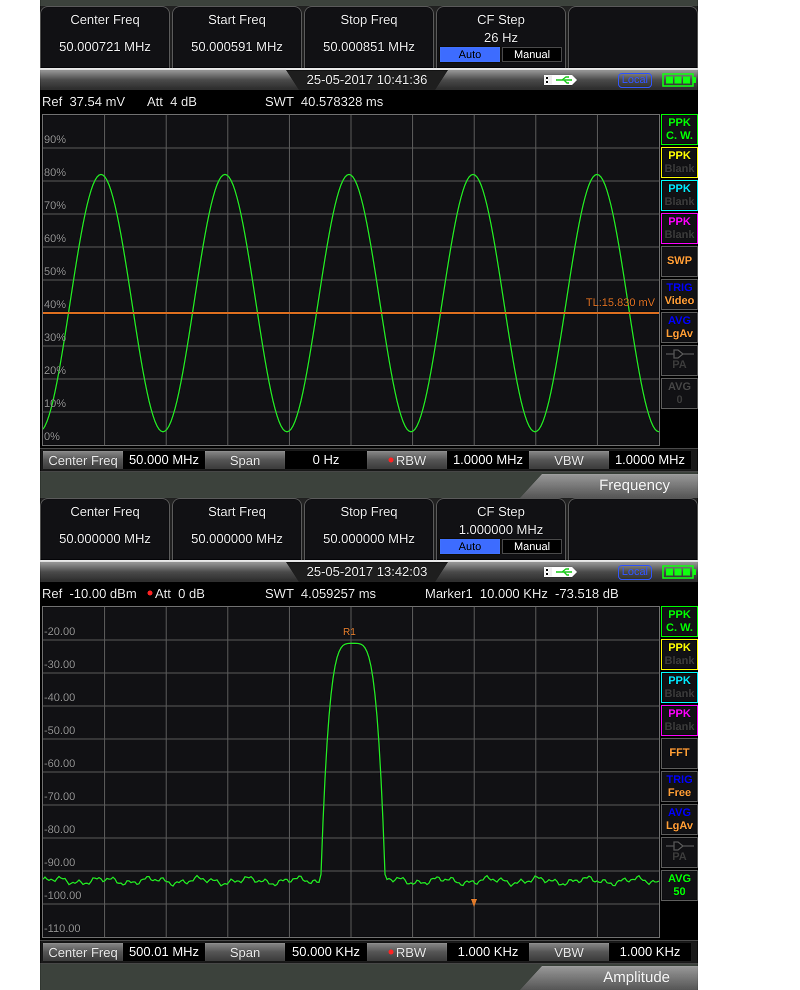 The image size is (800, 990). I want to click on side-indicator: TRIG Free, so click(679, 786).